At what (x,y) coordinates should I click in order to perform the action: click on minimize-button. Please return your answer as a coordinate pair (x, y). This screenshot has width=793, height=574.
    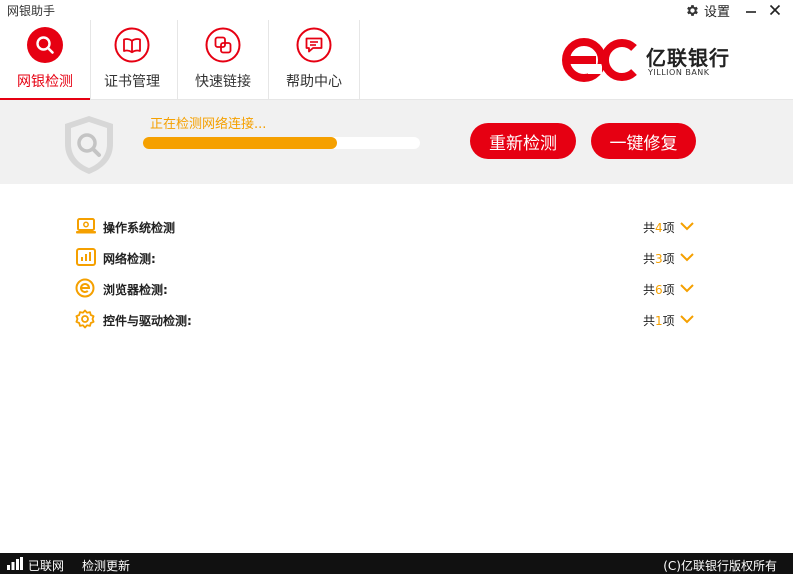
    Looking at the image, I should click on (751, 10).